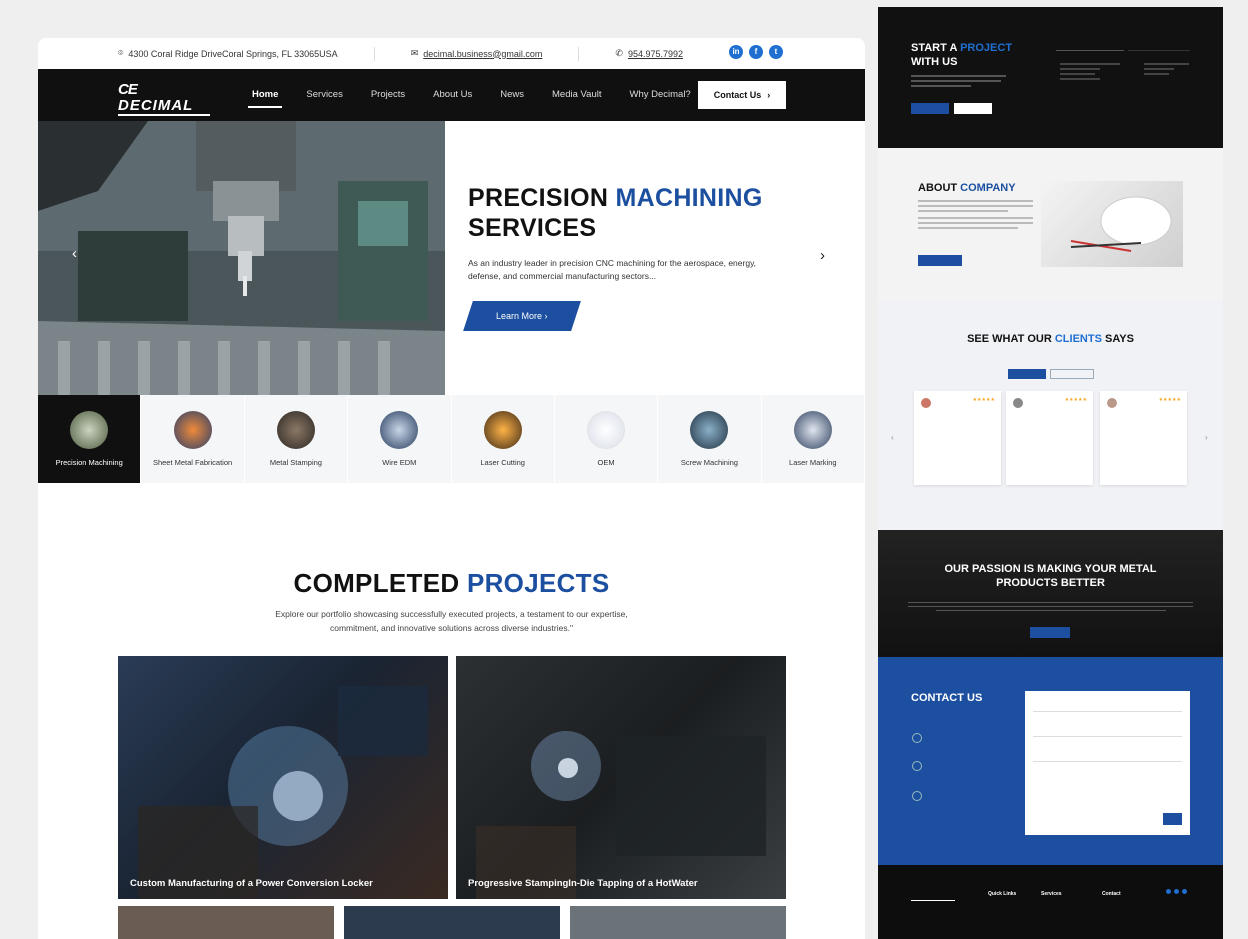 The height and width of the screenshot is (939, 1248). What do you see at coordinates (89, 430) in the screenshot?
I see `precision-machining-icon` at bounding box center [89, 430].